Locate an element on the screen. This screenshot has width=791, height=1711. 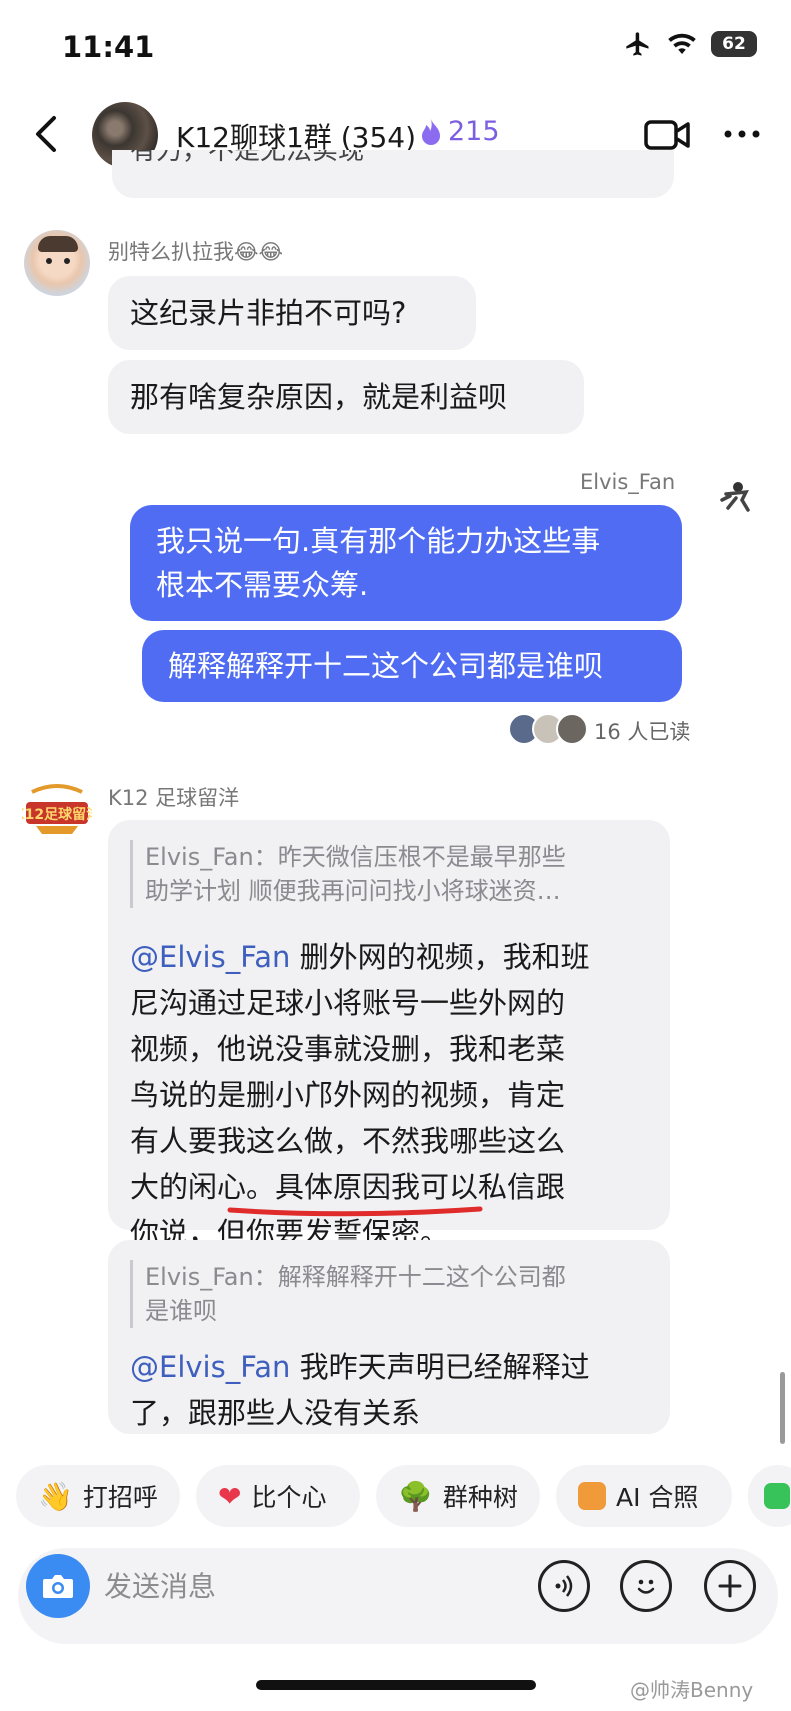
message-bubble-outgoing: 解释解释开十二这个公司都是谁呗 is located at coordinates (412, 666).